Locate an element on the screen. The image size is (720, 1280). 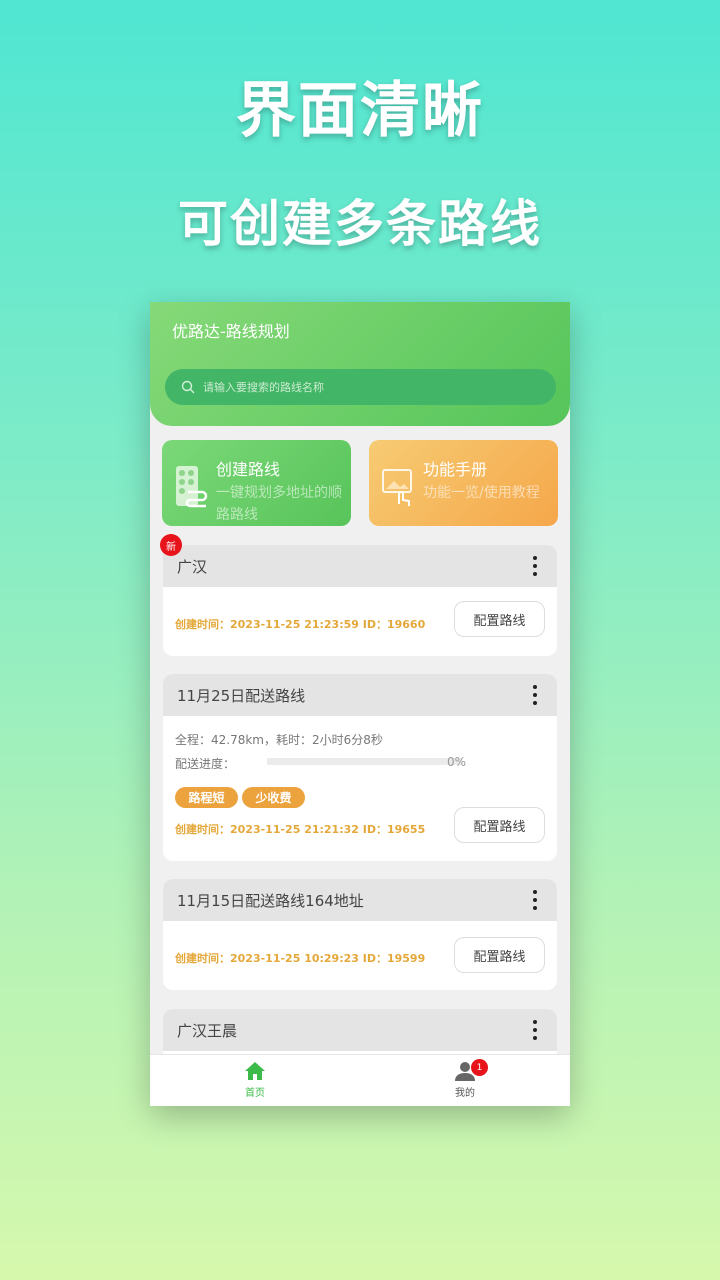
tag-low-toll: 少收费 is located at coordinates (273, 797).